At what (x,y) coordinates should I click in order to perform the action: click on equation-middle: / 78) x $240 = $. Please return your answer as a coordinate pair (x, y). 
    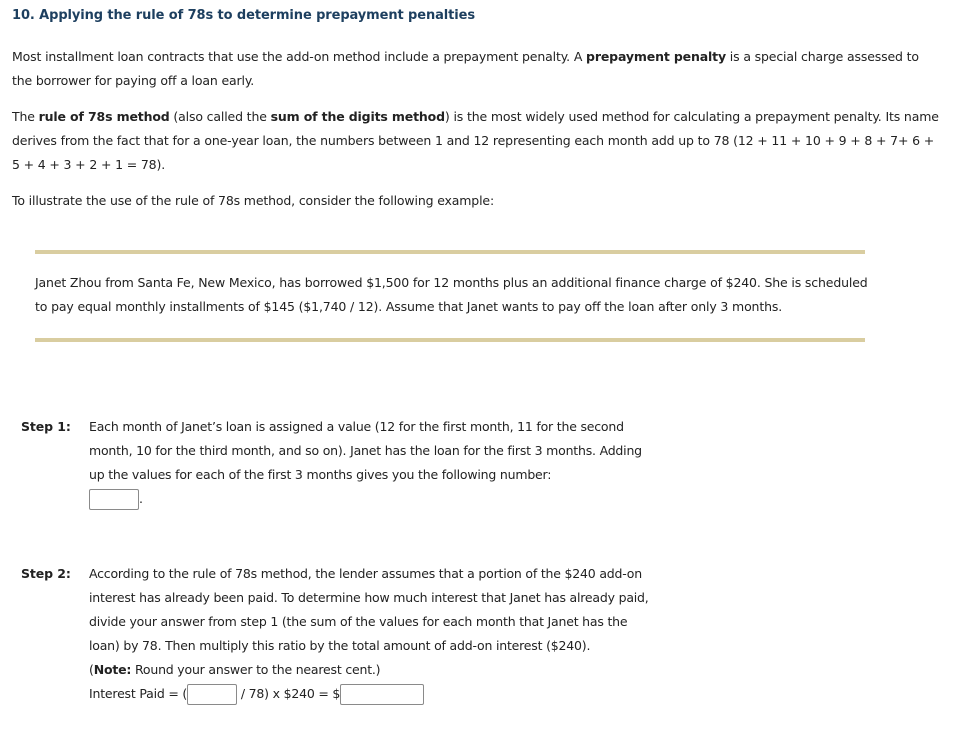
    Looking at the image, I should click on (289, 693).